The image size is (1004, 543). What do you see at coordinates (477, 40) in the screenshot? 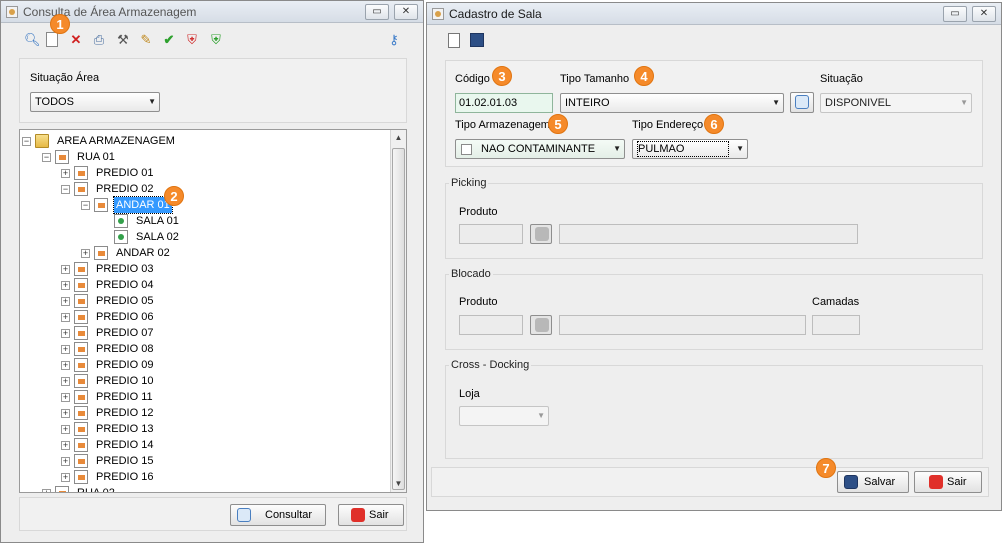
I see `save-disk-icon` at bounding box center [477, 40].